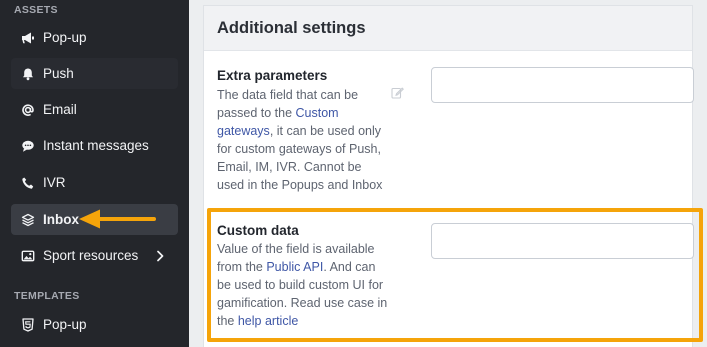 This screenshot has height=347, width=707. I want to click on sidebar-item-instant-messages: Instant messages, so click(94, 145).